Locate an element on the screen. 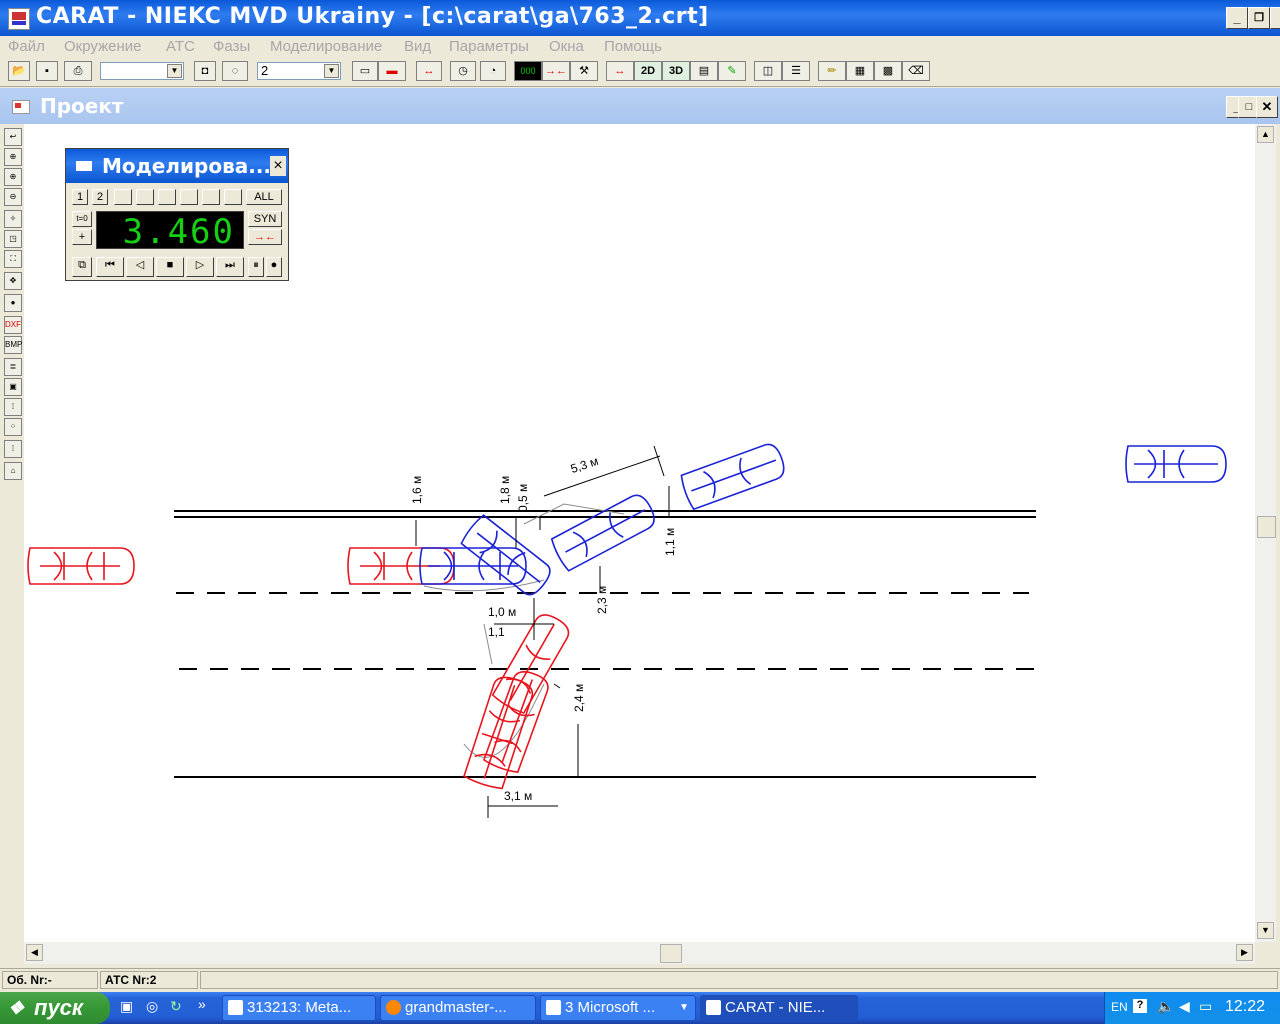 The width and height of the screenshot is (1280, 1024). add-button: + is located at coordinates (82, 237).